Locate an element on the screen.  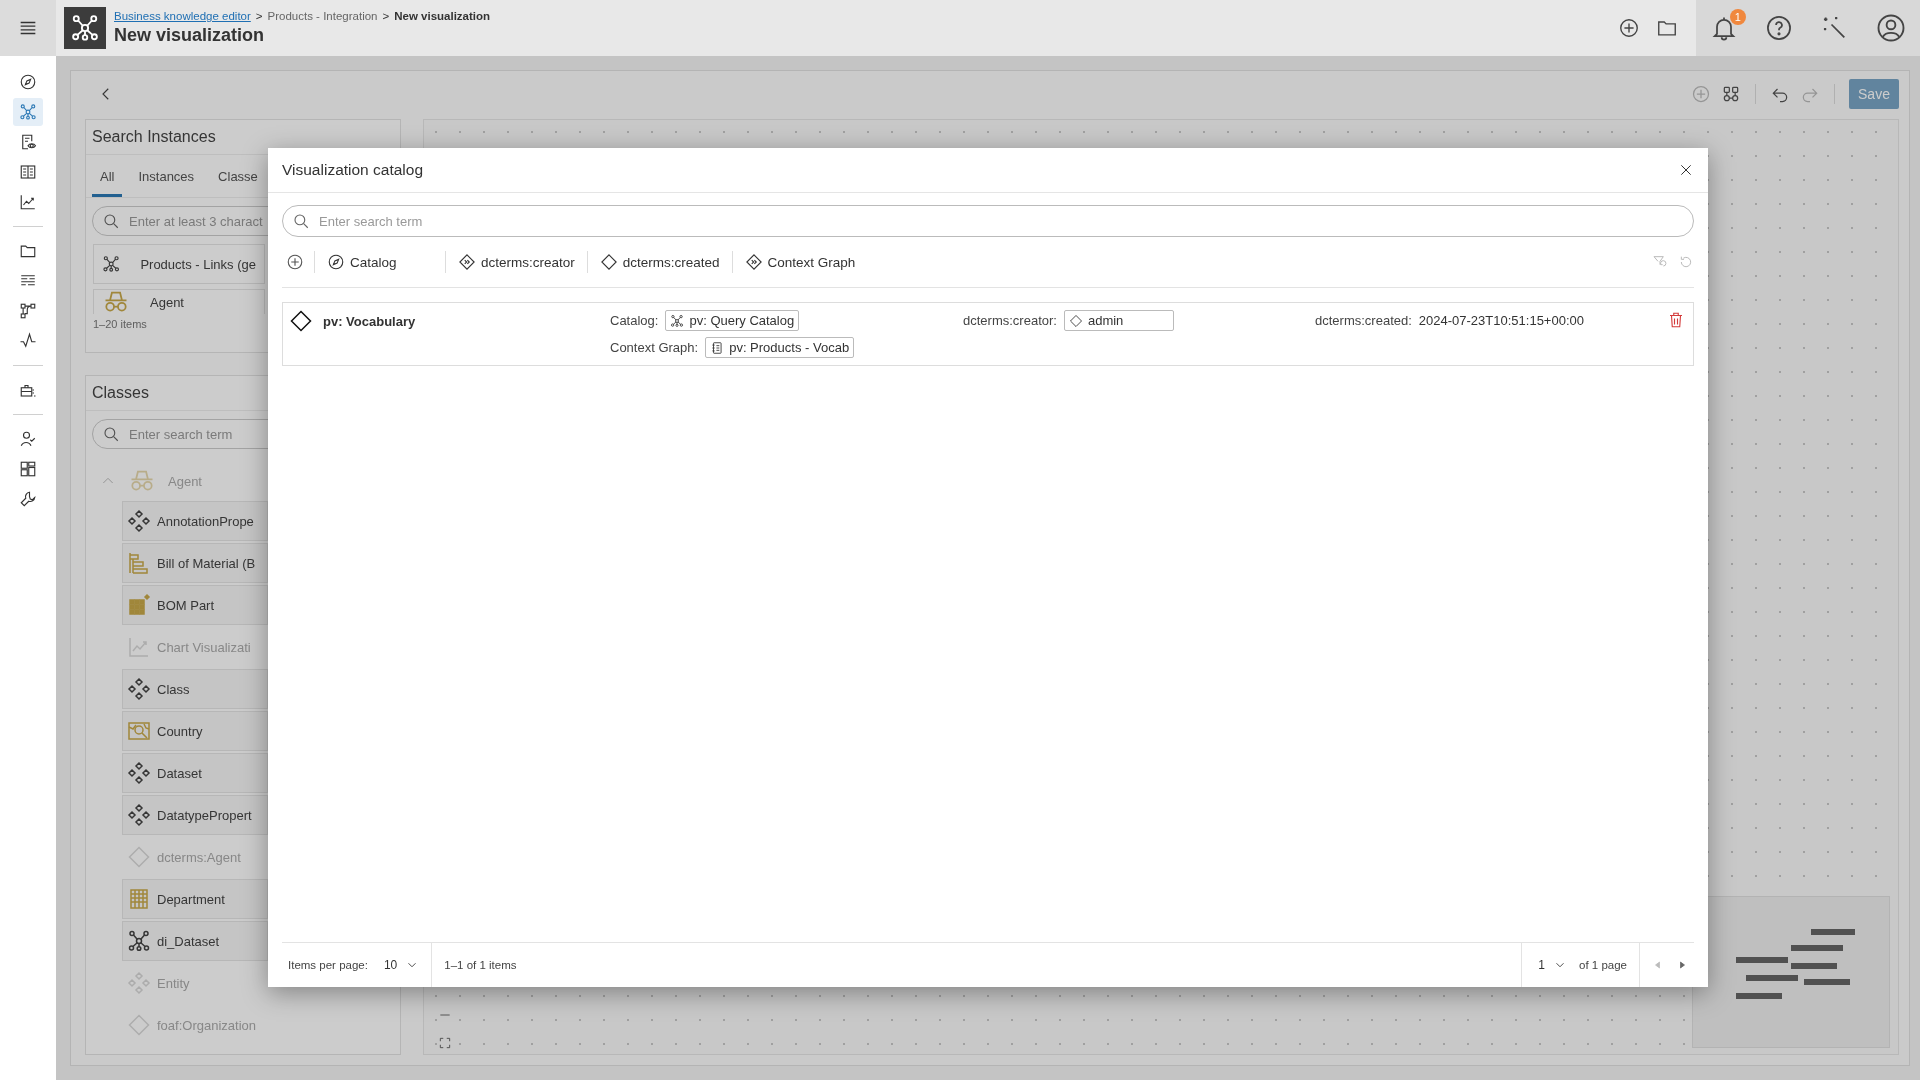
page-select: 1 is located at coordinates (1553, 965).